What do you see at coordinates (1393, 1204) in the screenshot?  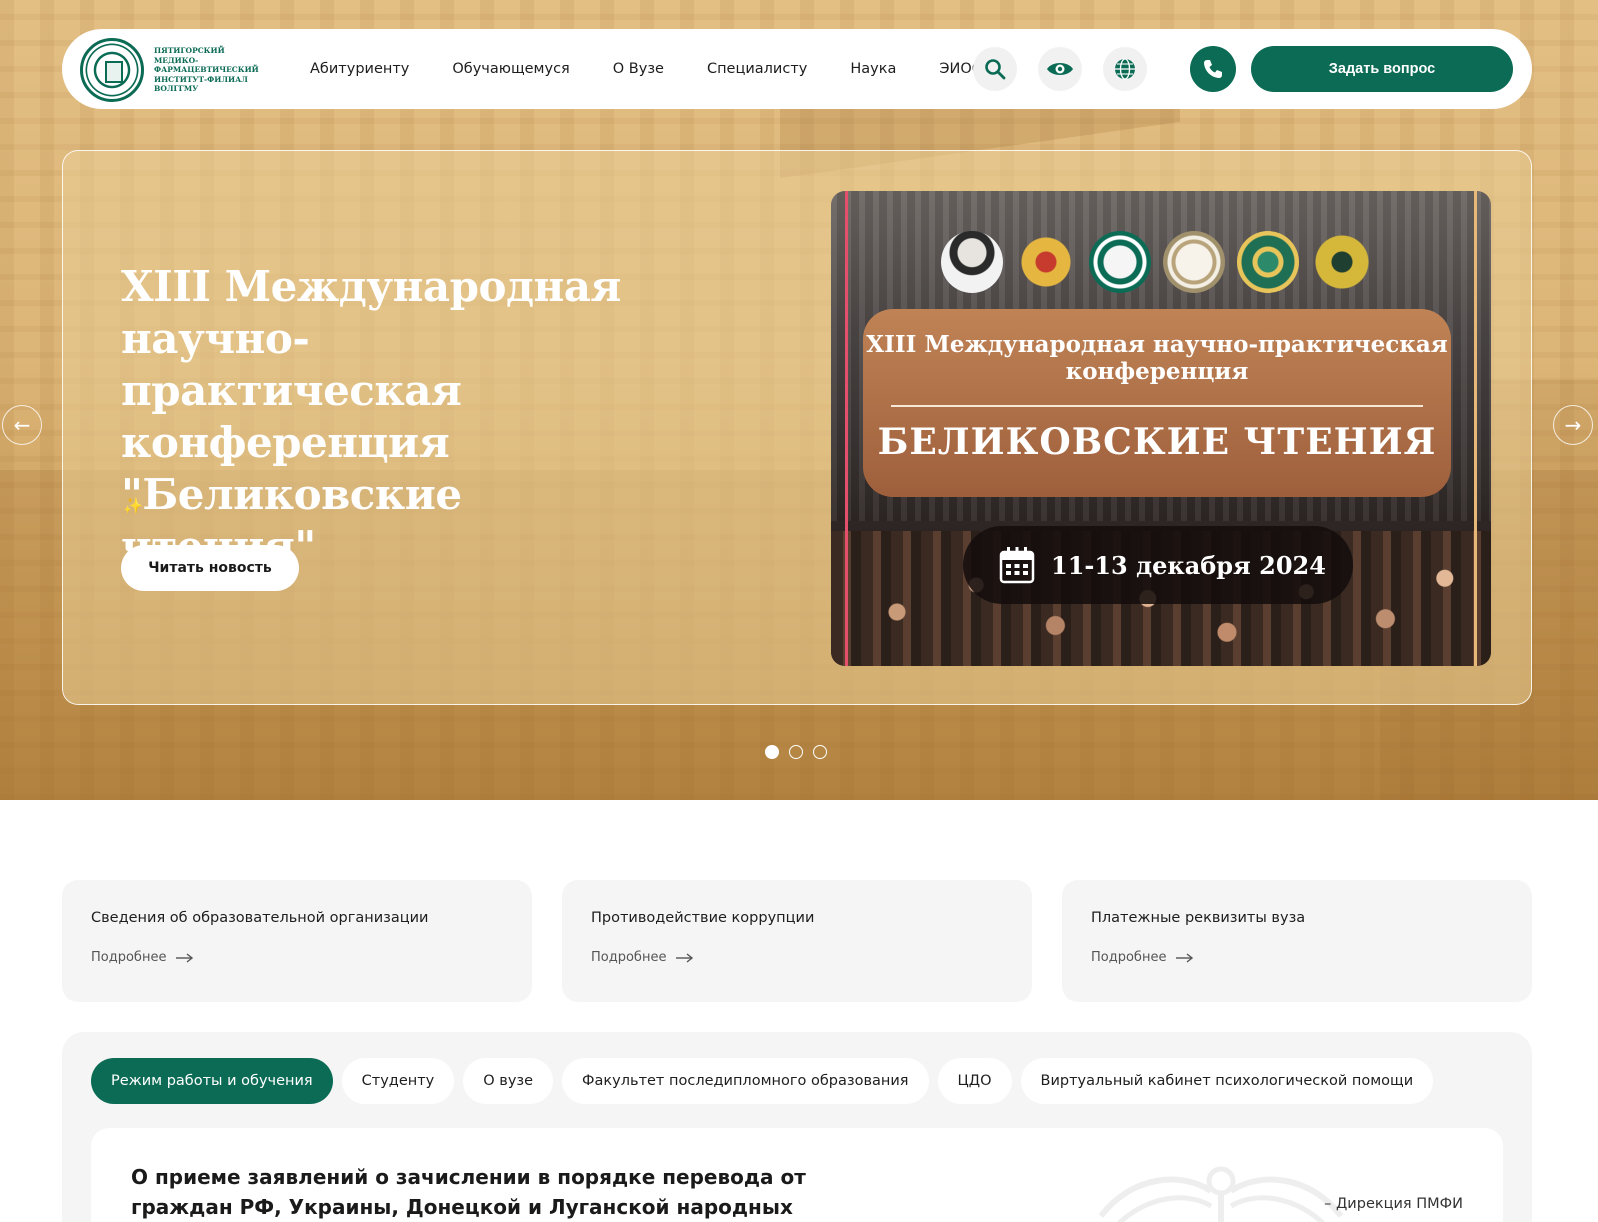 I see `notice-signature: – Дирекция ПМФИ` at bounding box center [1393, 1204].